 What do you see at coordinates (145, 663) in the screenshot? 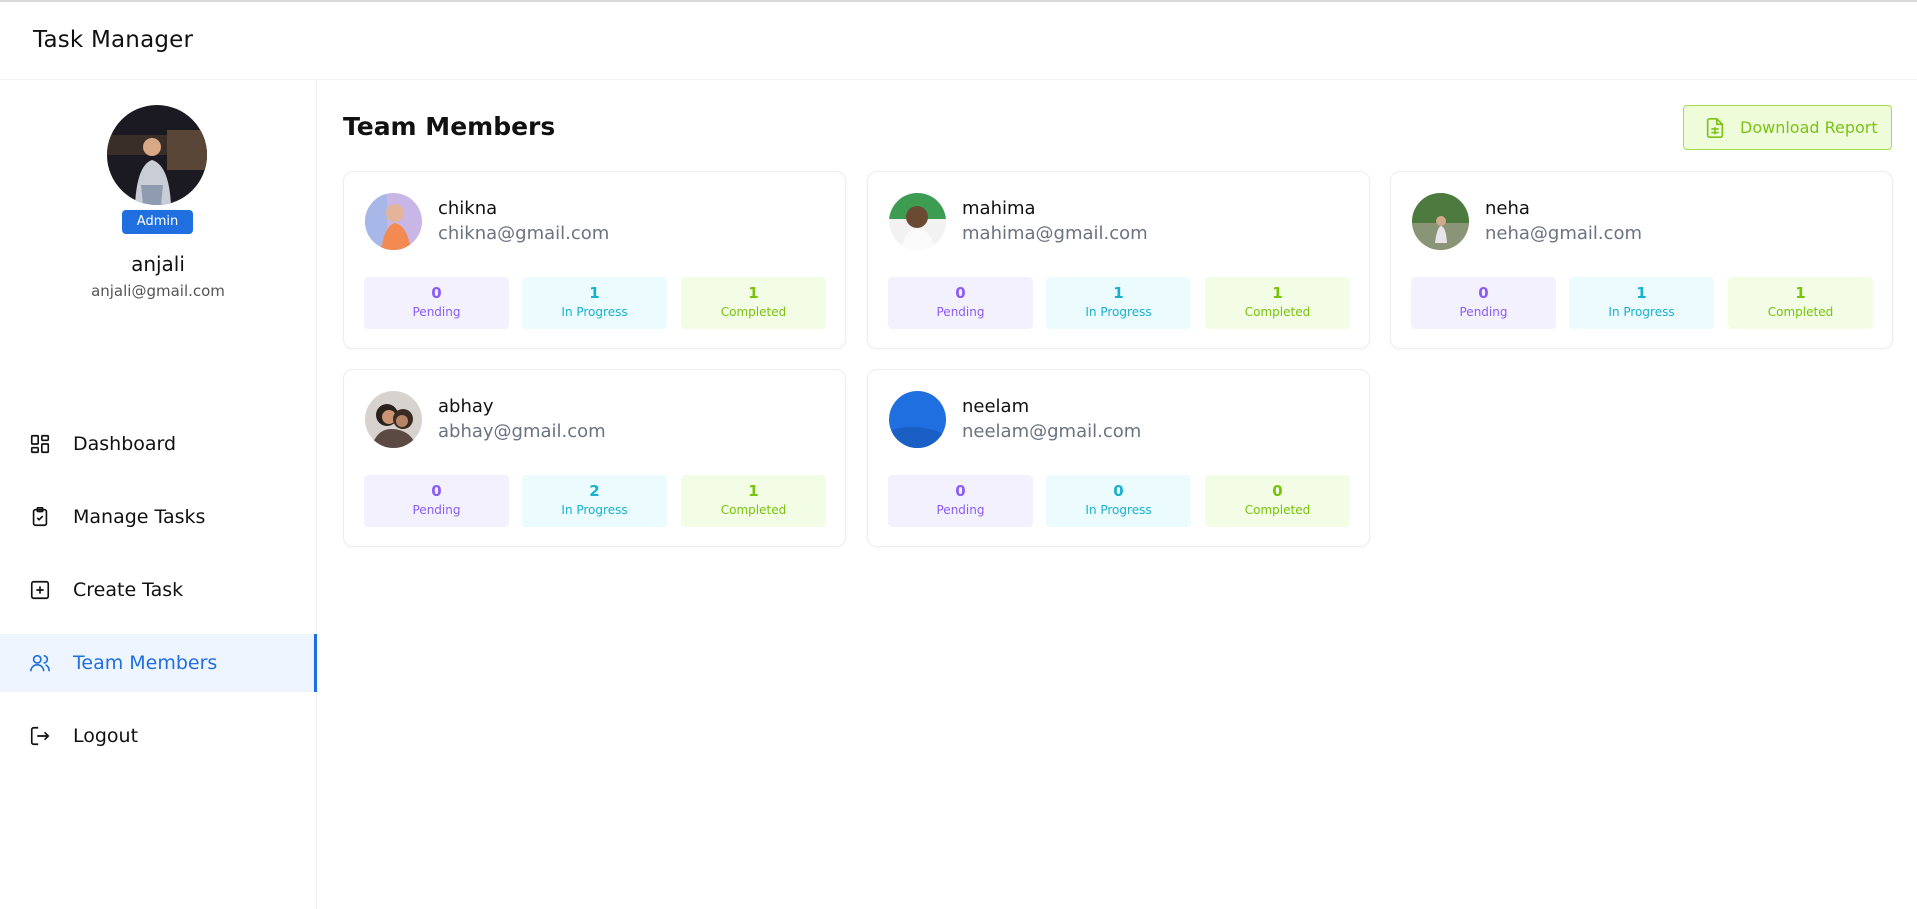
I see `sidebar-item-label: Team Members` at bounding box center [145, 663].